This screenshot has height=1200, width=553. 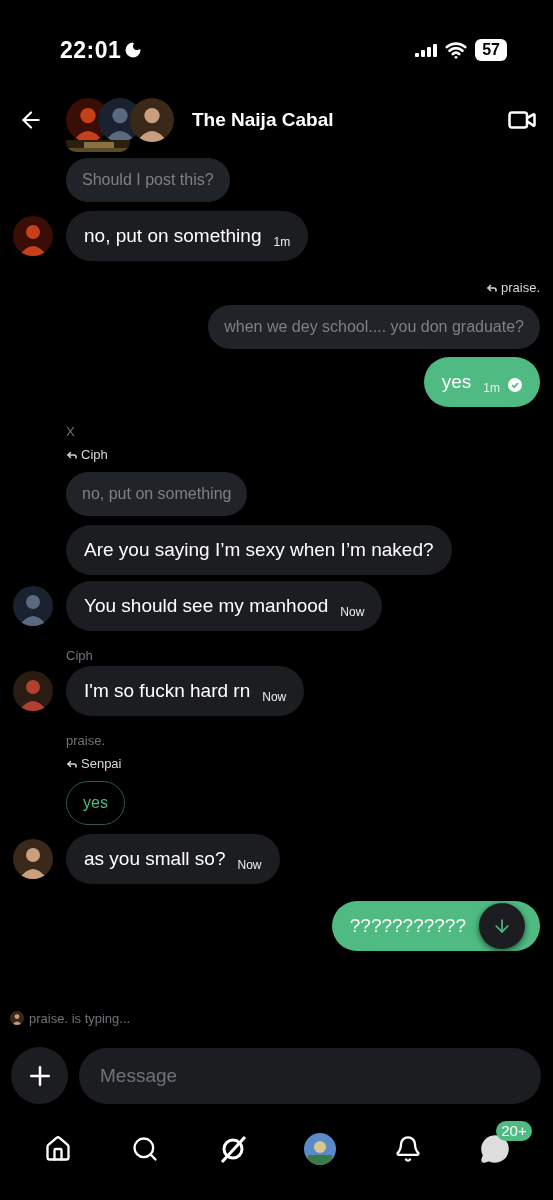 I want to click on add-button, so click(x=39, y=1075).